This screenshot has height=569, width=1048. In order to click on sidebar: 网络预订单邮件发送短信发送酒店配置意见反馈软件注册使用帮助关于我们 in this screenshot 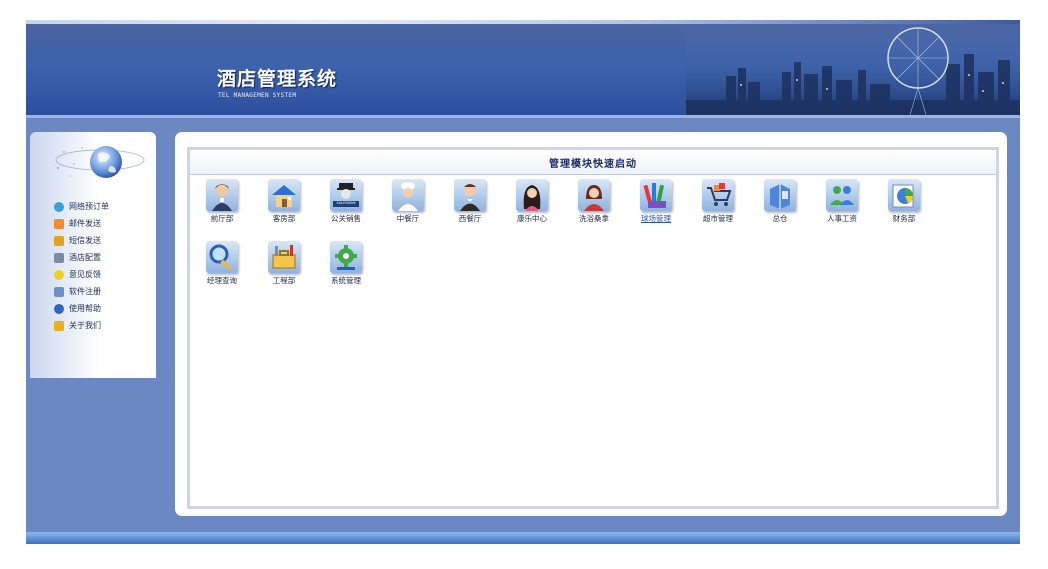, I will do `click(93, 255)`.